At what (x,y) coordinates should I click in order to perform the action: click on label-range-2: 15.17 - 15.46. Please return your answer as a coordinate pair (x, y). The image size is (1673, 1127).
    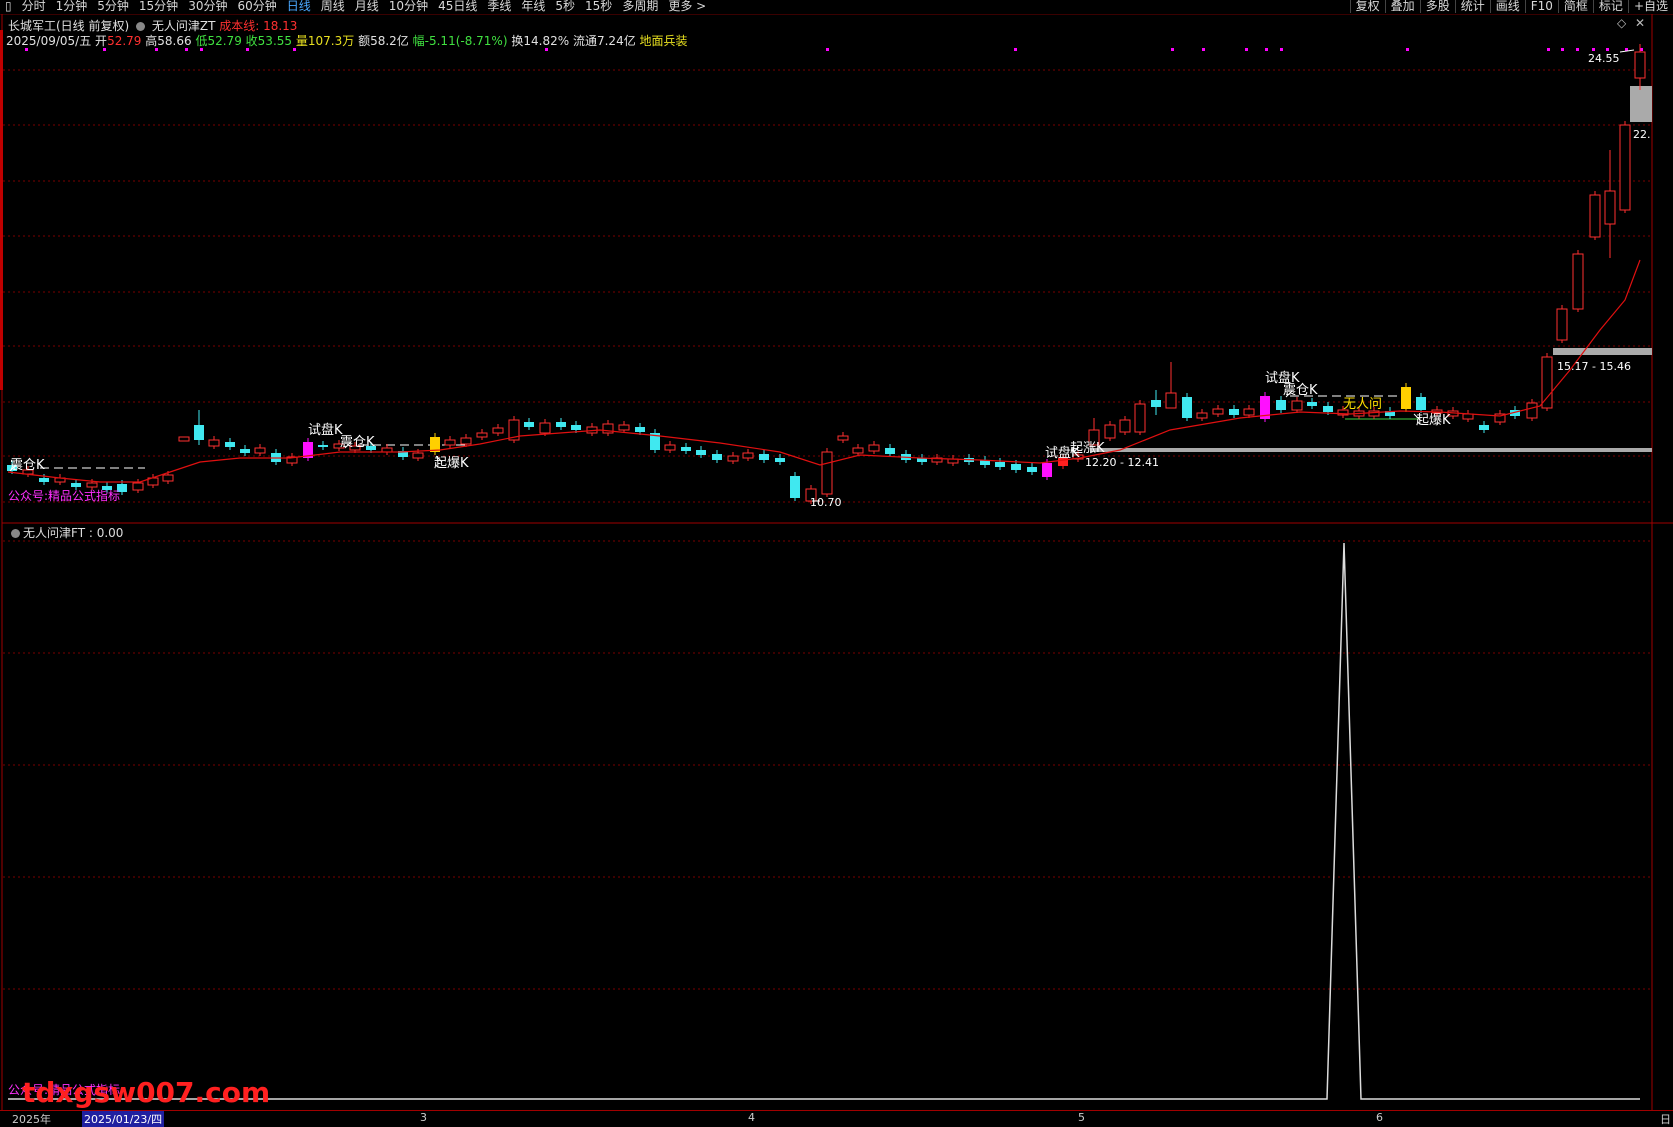
    Looking at the image, I should click on (1594, 366).